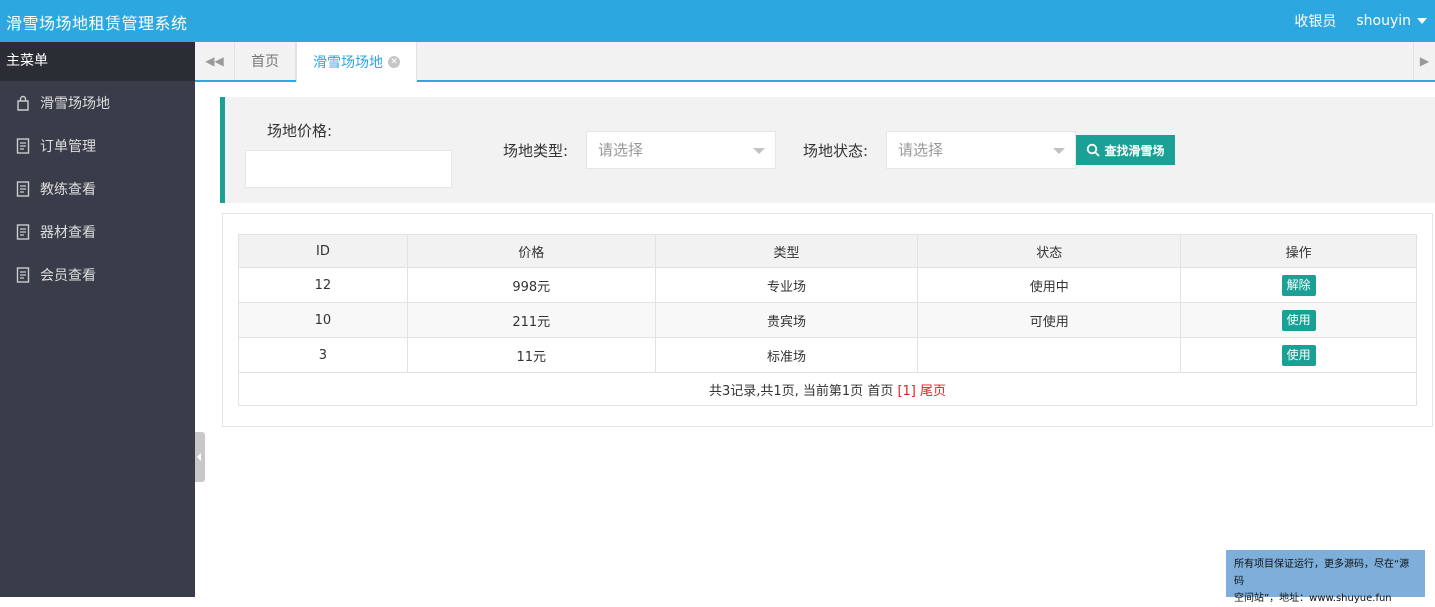 The width and height of the screenshot is (1435, 607). I want to click on bag-icon, so click(23, 103).